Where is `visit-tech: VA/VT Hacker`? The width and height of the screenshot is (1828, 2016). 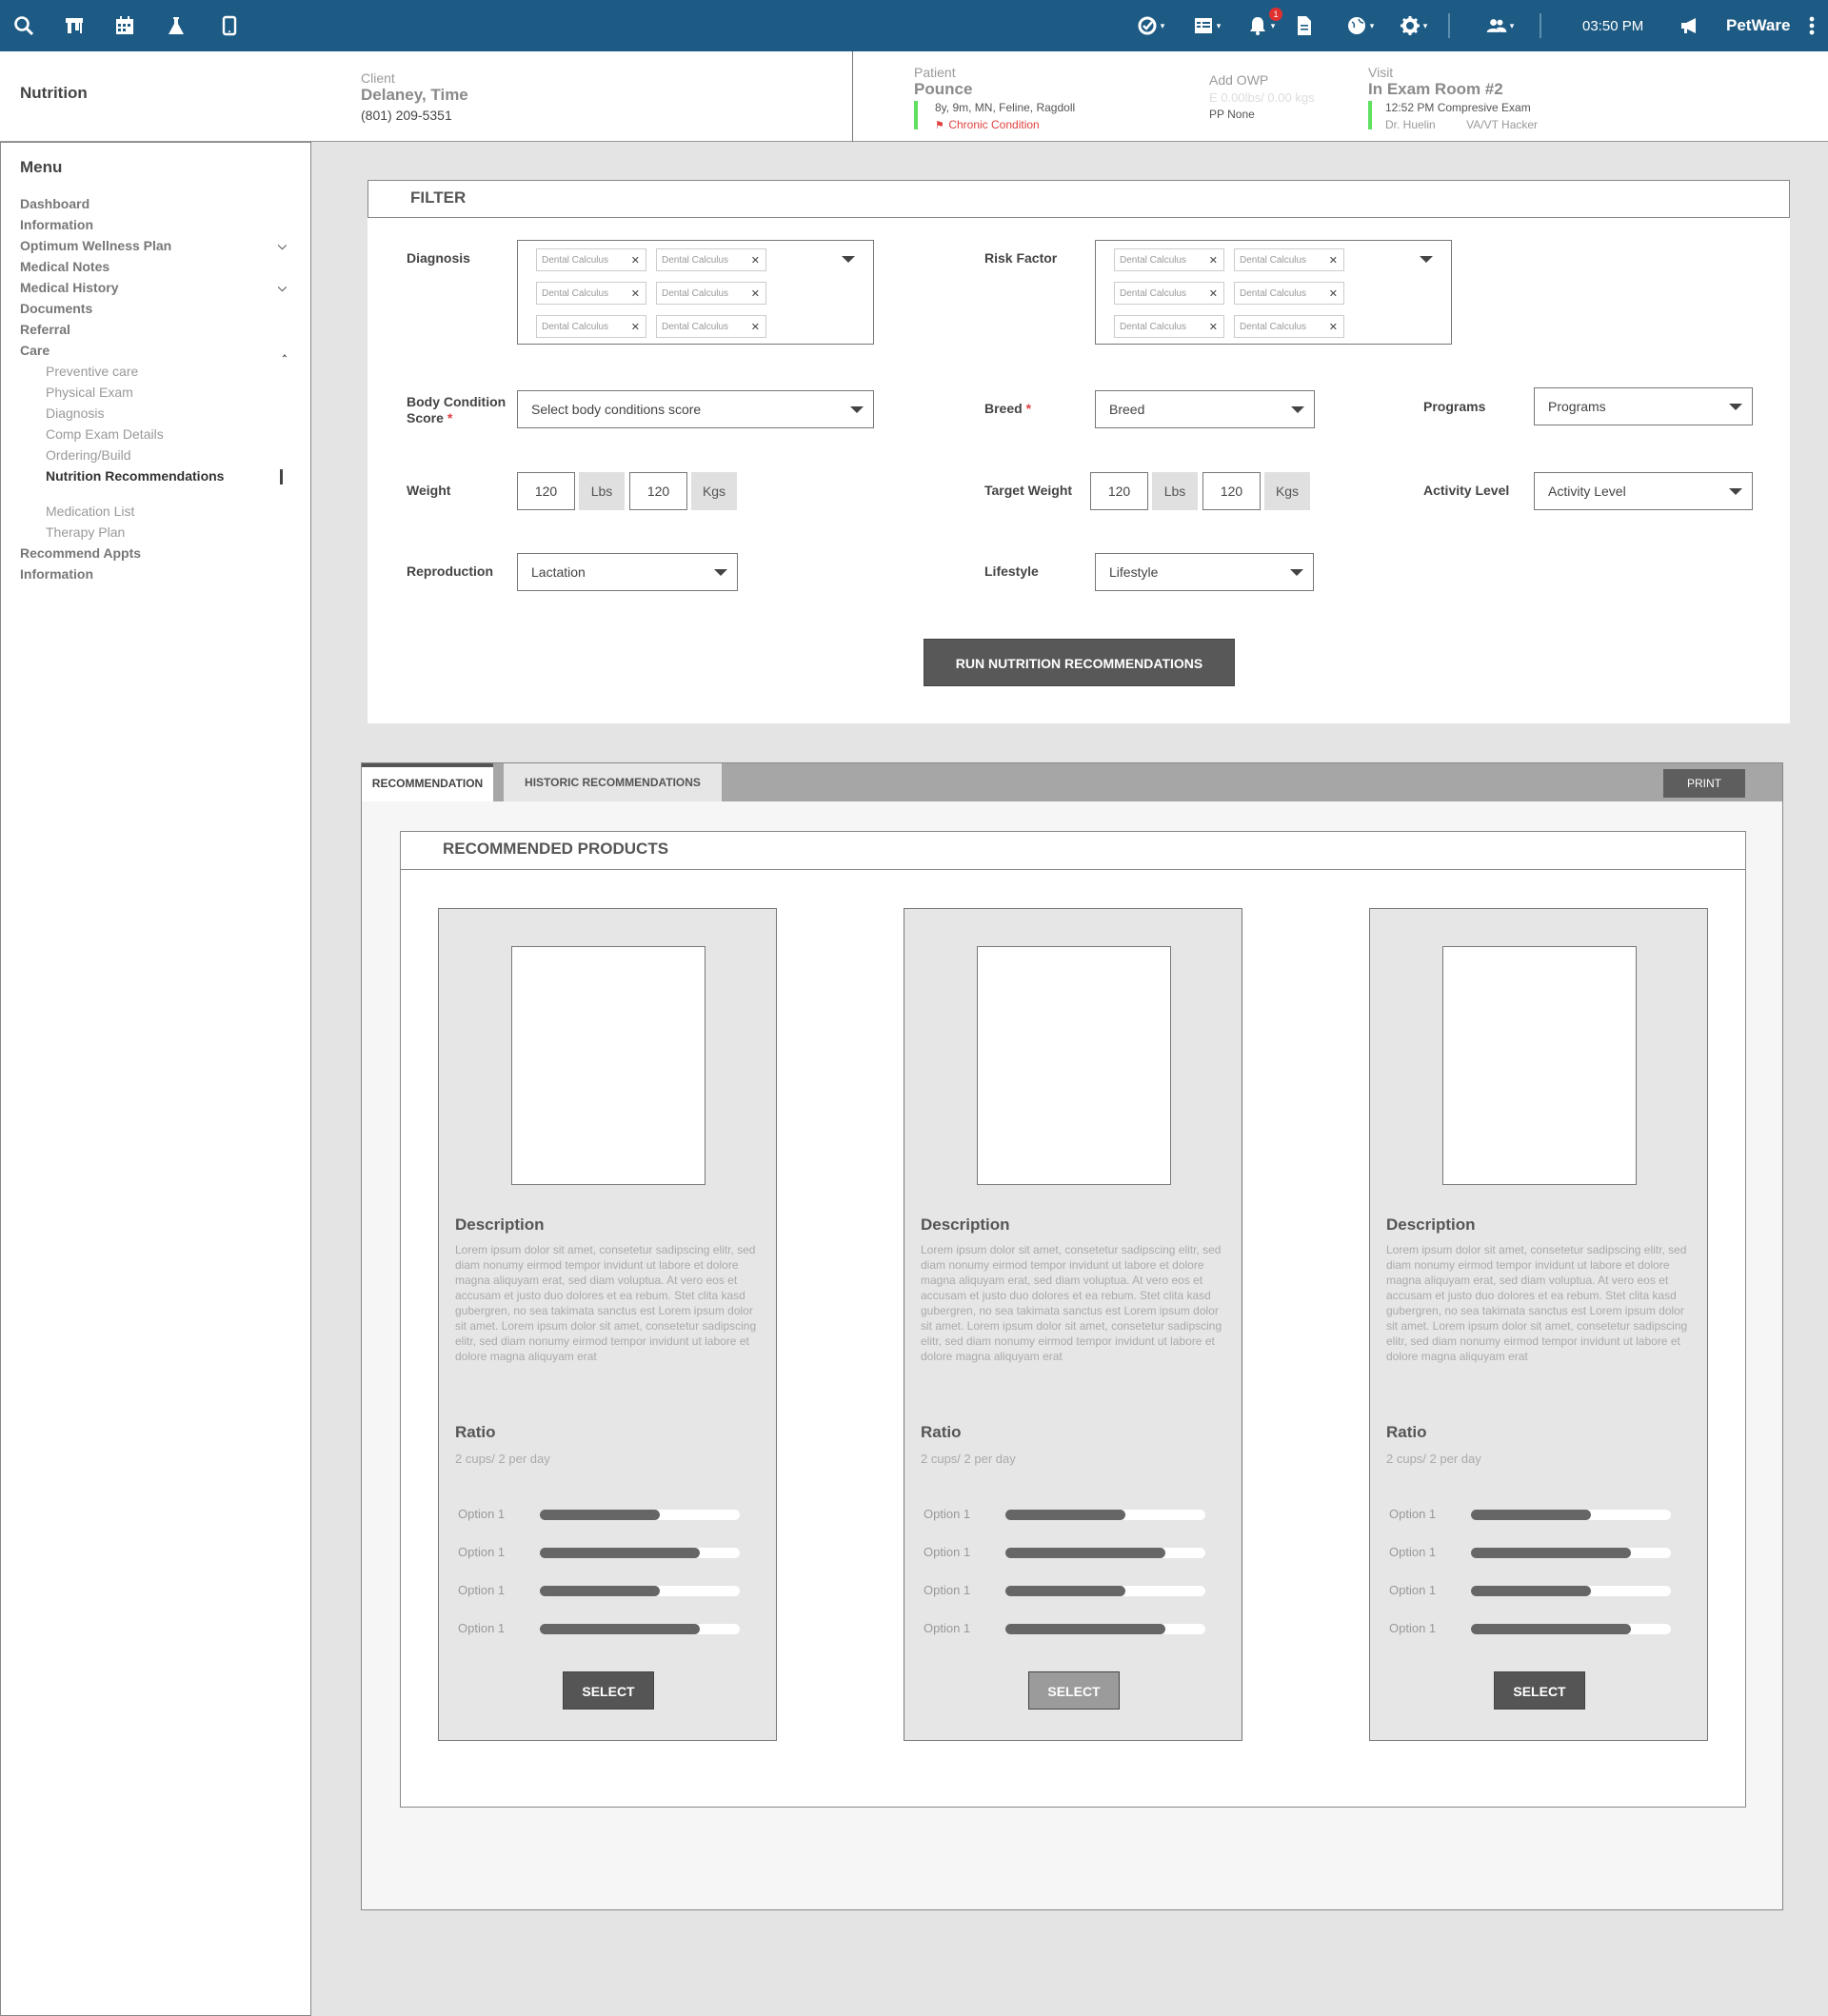
visit-tech: VA/VT Hacker is located at coordinates (1502, 124).